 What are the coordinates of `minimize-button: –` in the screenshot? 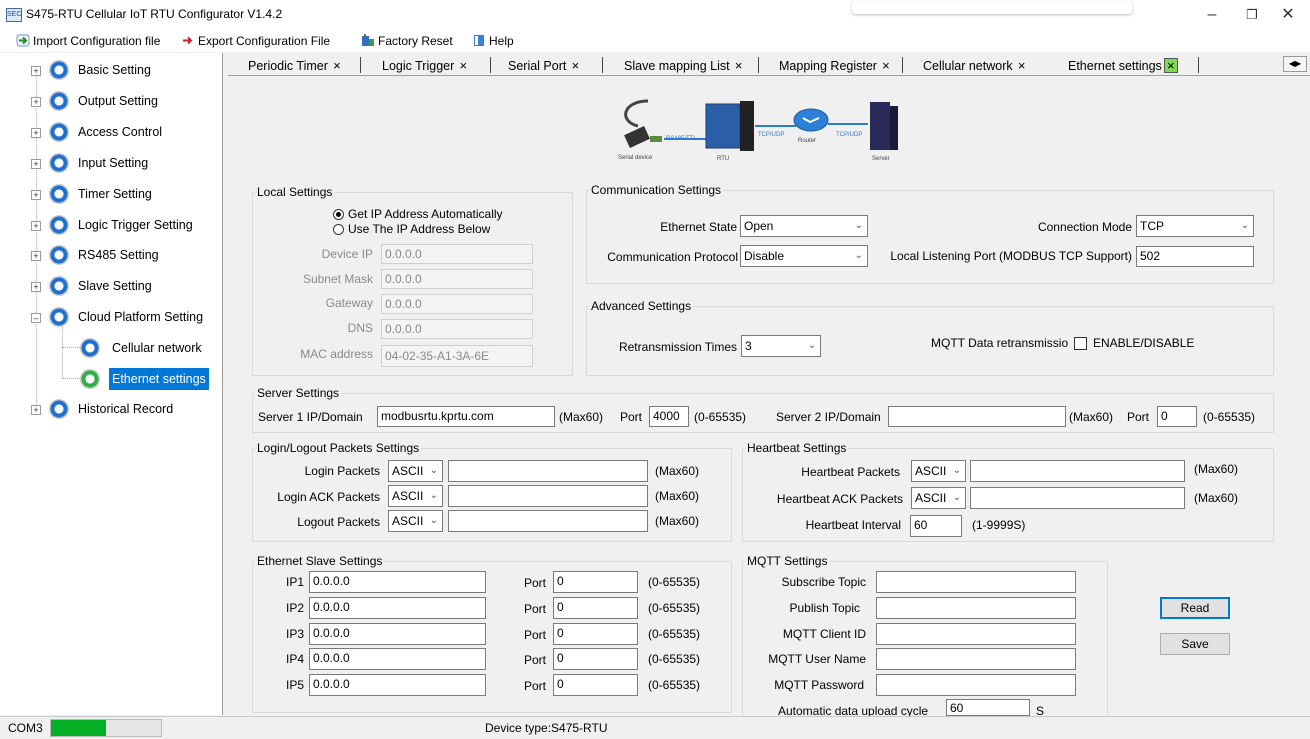 It's located at (1212, 15).